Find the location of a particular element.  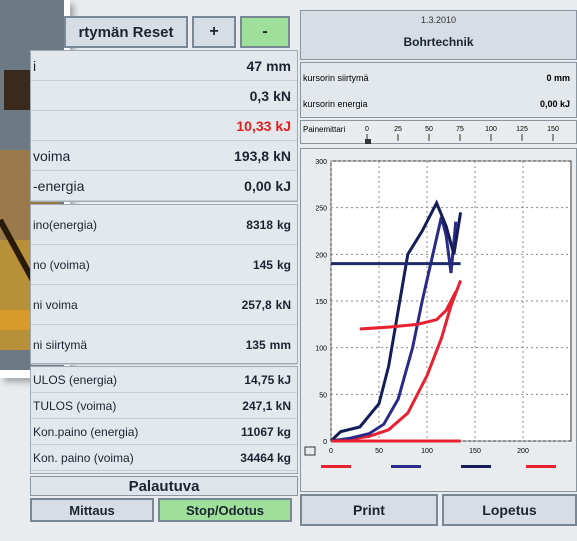

exit-button: Lopetus is located at coordinates (509, 510).